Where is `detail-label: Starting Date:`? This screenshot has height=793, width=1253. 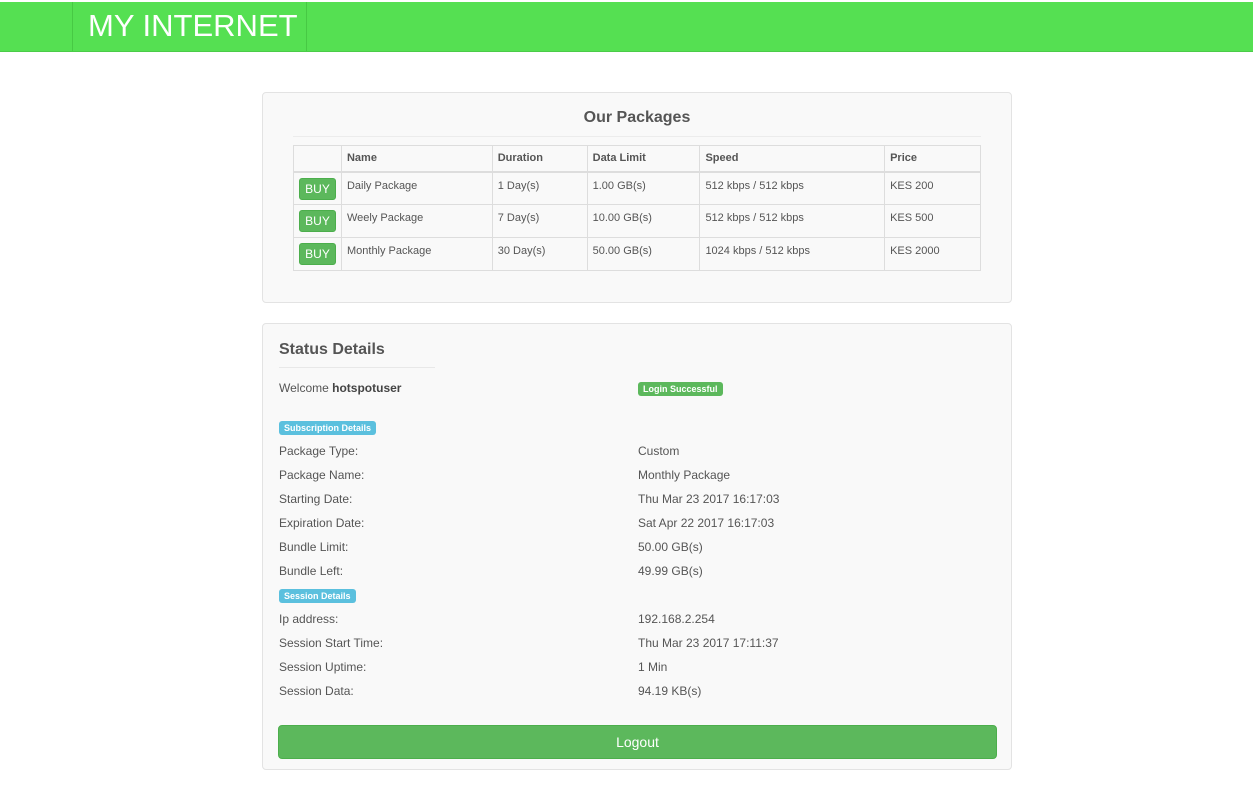
detail-label: Starting Date: is located at coordinates (316, 499).